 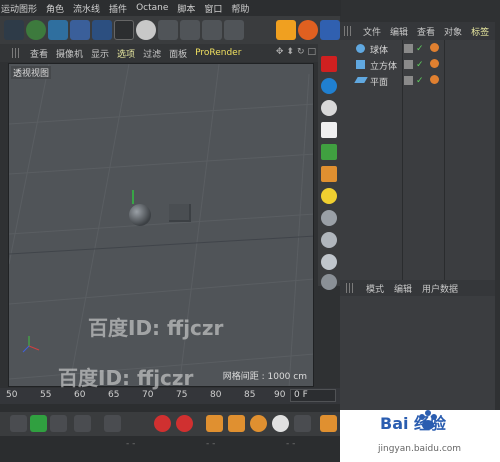 I want to click on viewport-menu-camera: 摄像机, so click(x=69, y=53).